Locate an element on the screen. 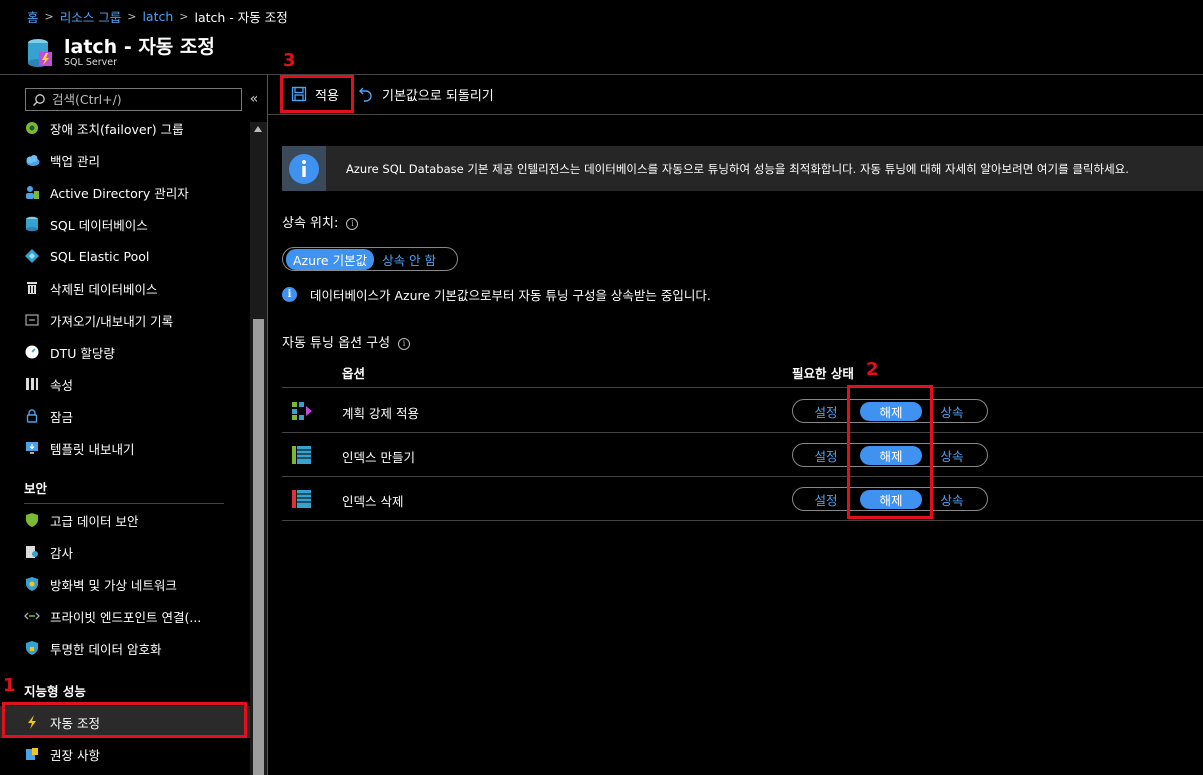  search-input is located at coordinates (142, 99).